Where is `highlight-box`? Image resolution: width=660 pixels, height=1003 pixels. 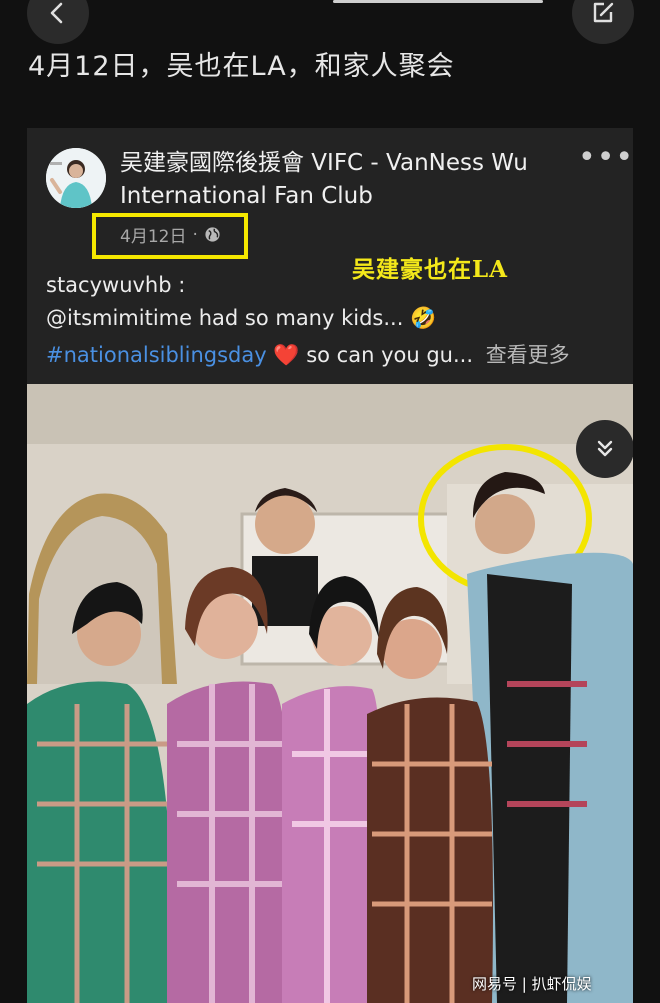
highlight-box is located at coordinates (170, 236).